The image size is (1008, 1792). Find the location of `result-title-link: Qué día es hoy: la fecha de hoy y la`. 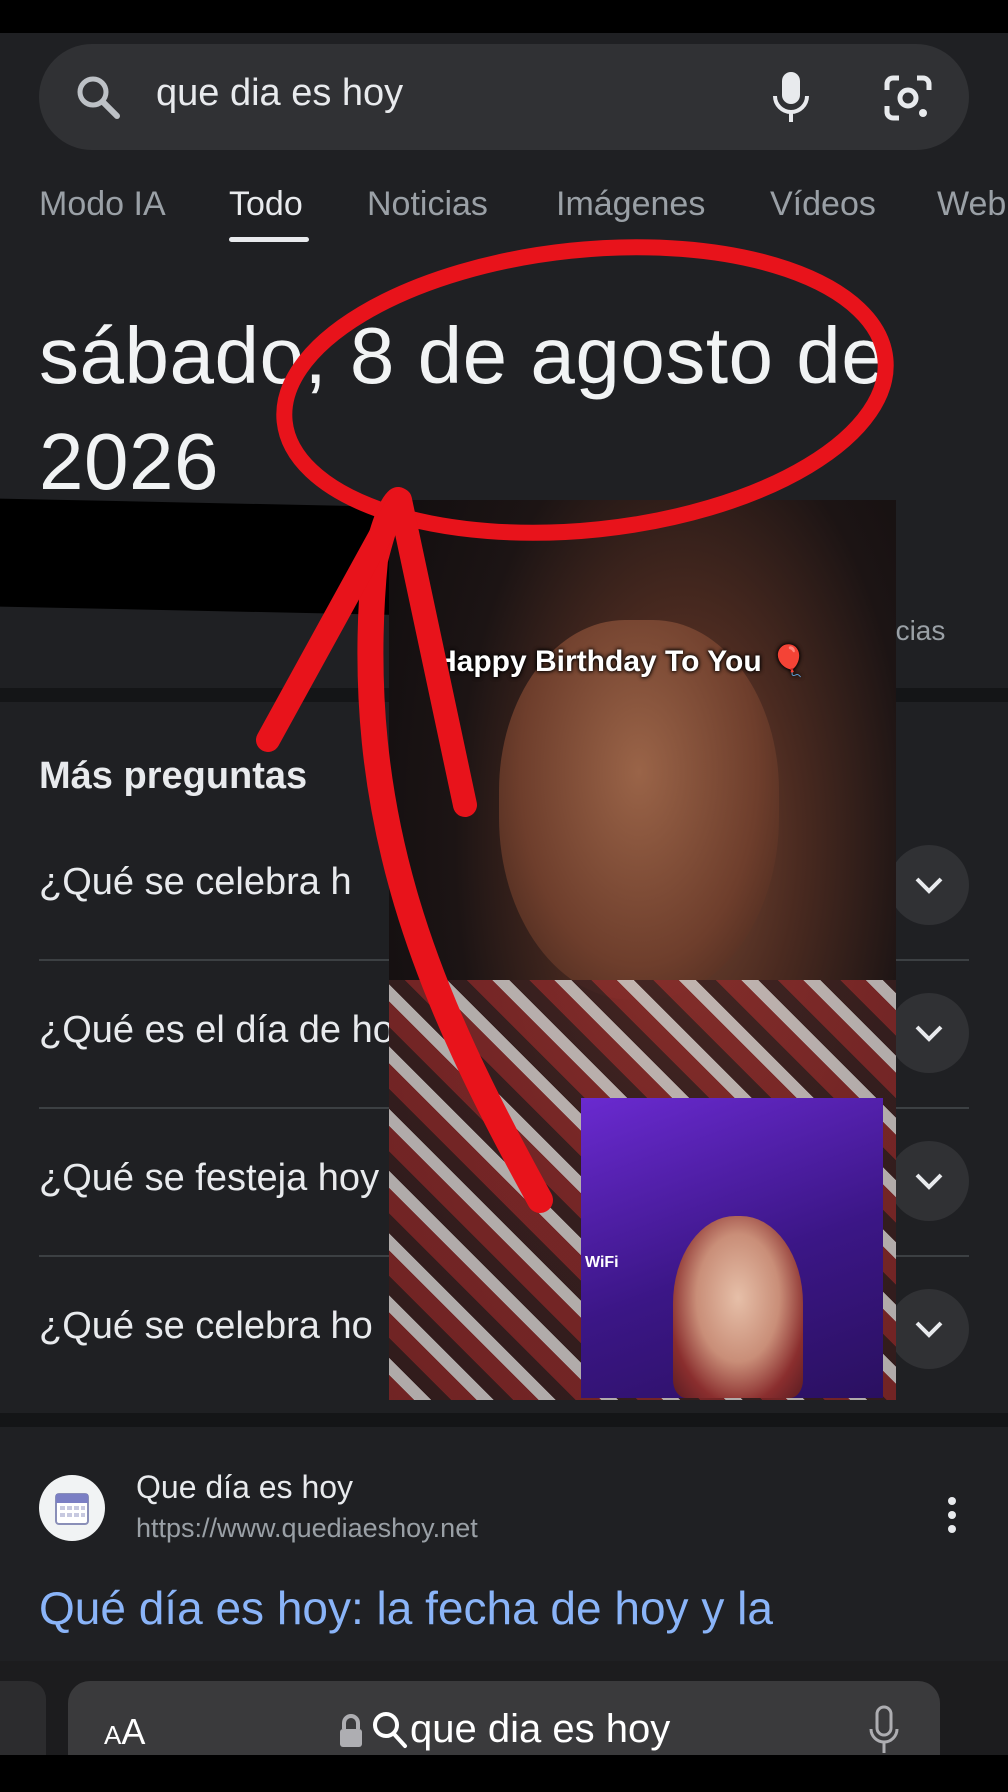

result-title-link: Qué día es hoy: la fecha de hoy y la is located at coordinates (406, 1608).